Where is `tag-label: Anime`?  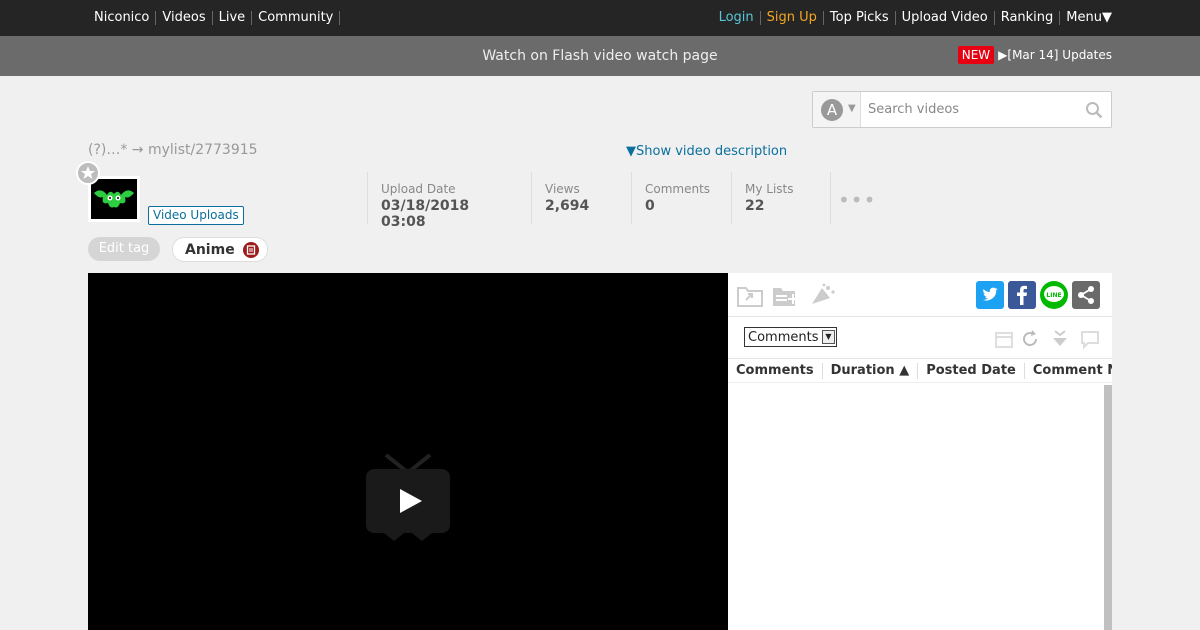 tag-label: Anime is located at coordinates (210, 250).